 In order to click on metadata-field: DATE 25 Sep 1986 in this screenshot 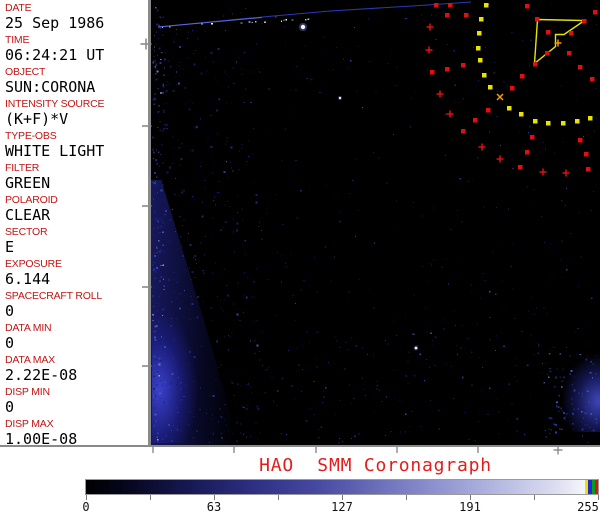, I will do `click(54, 17)`.